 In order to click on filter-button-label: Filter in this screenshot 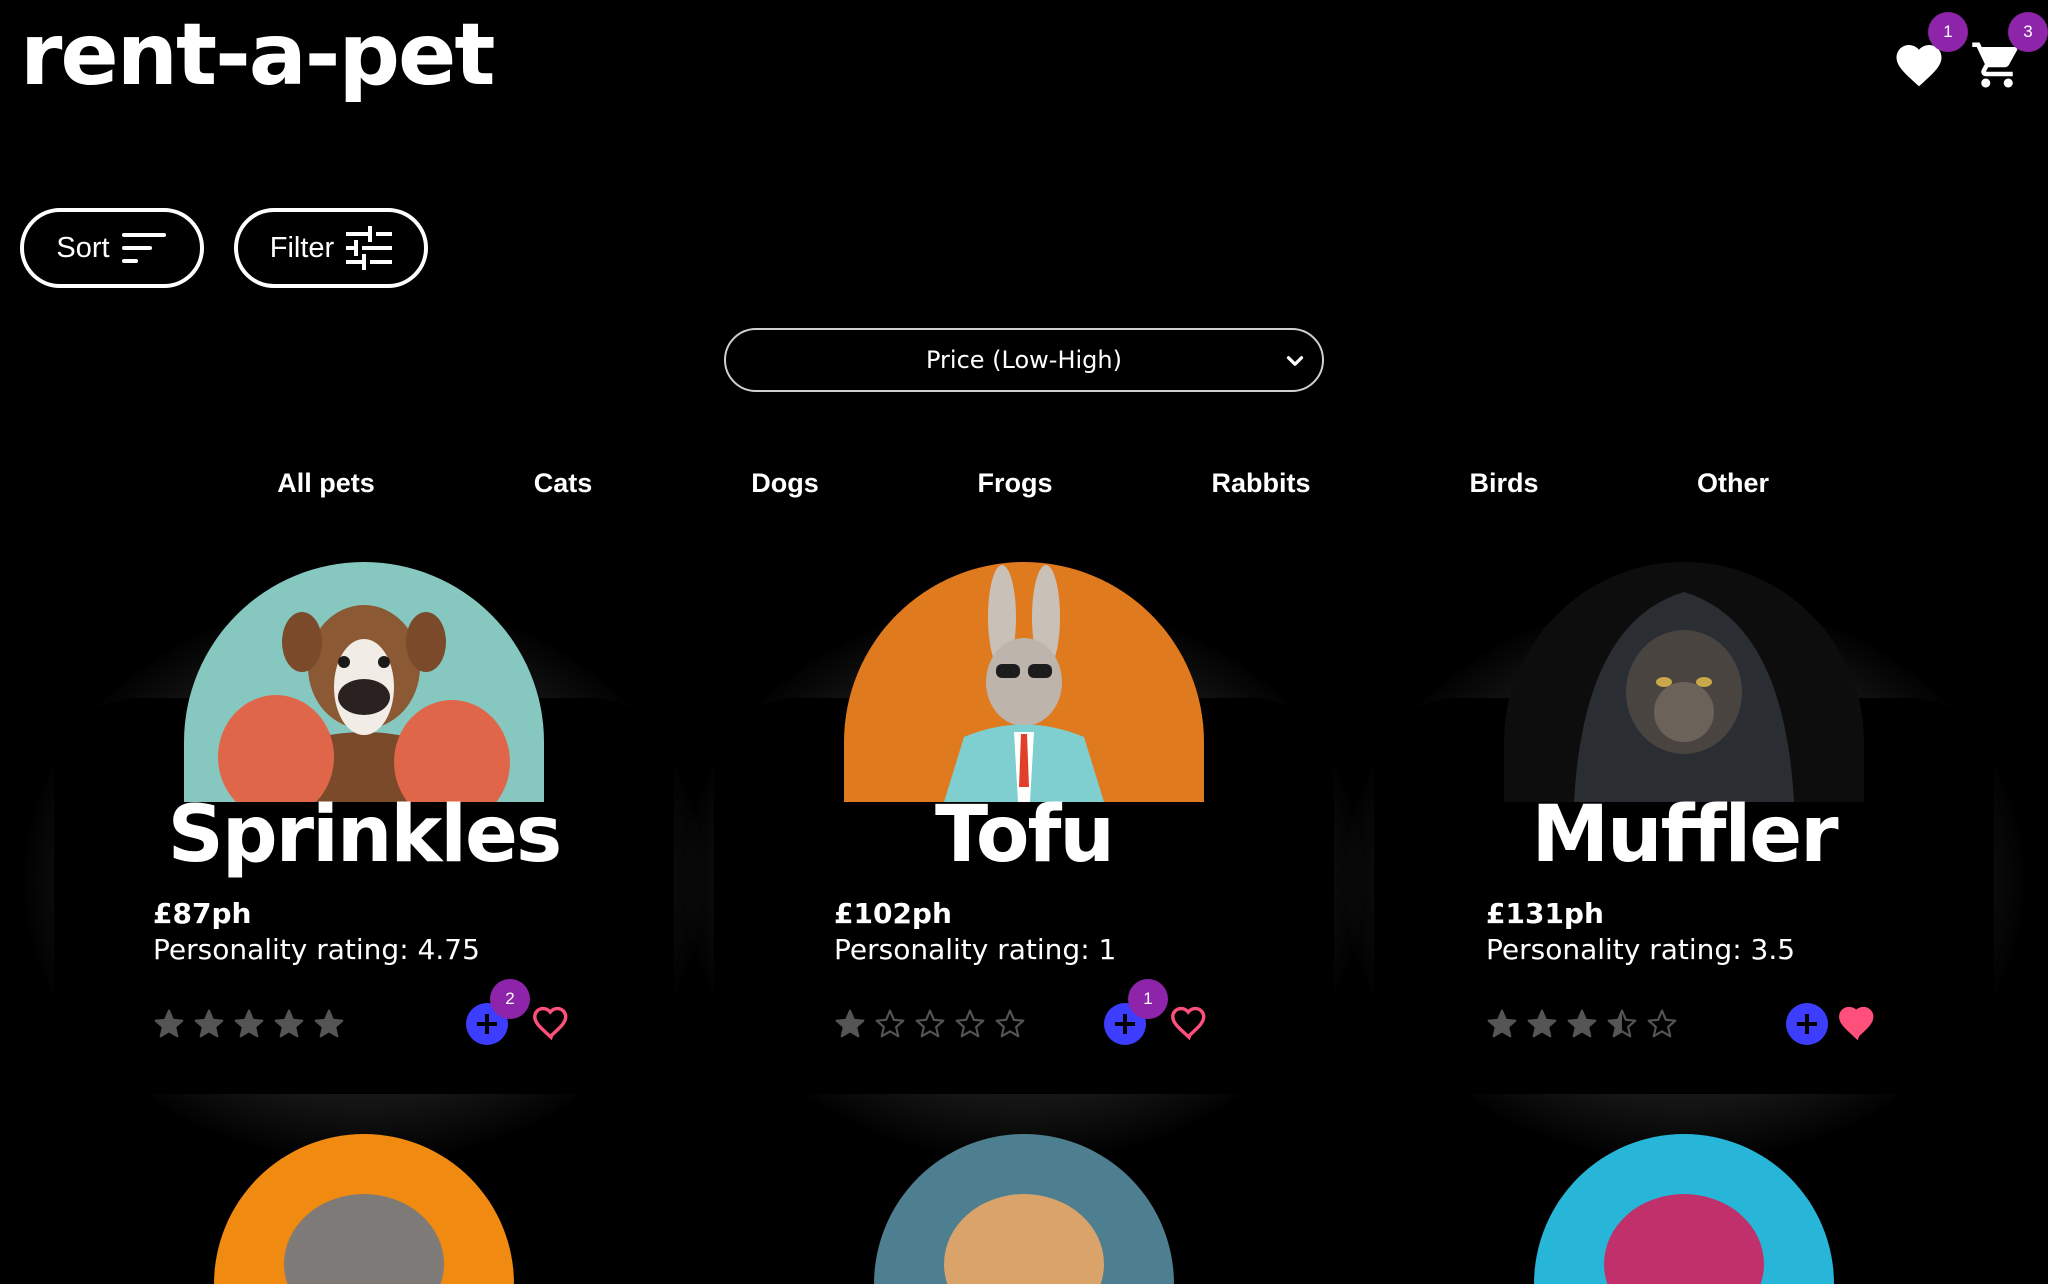, I will do `click(302, 247)`.